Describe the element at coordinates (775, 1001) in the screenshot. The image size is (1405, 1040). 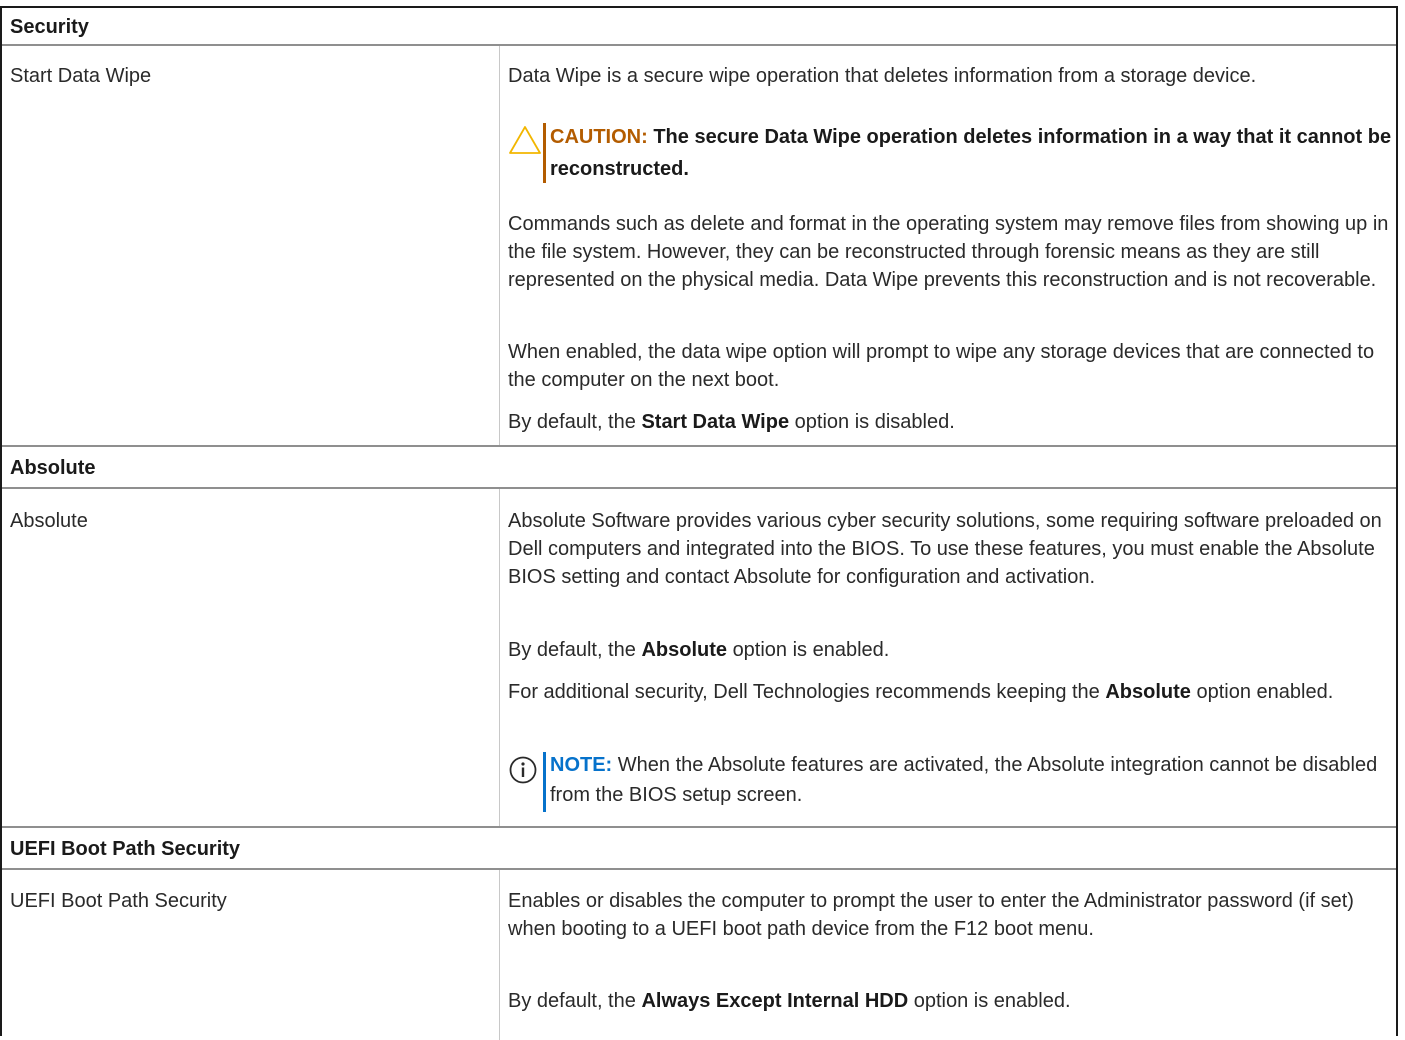
I see `option-name: Always Except Internal HDD` at that location.